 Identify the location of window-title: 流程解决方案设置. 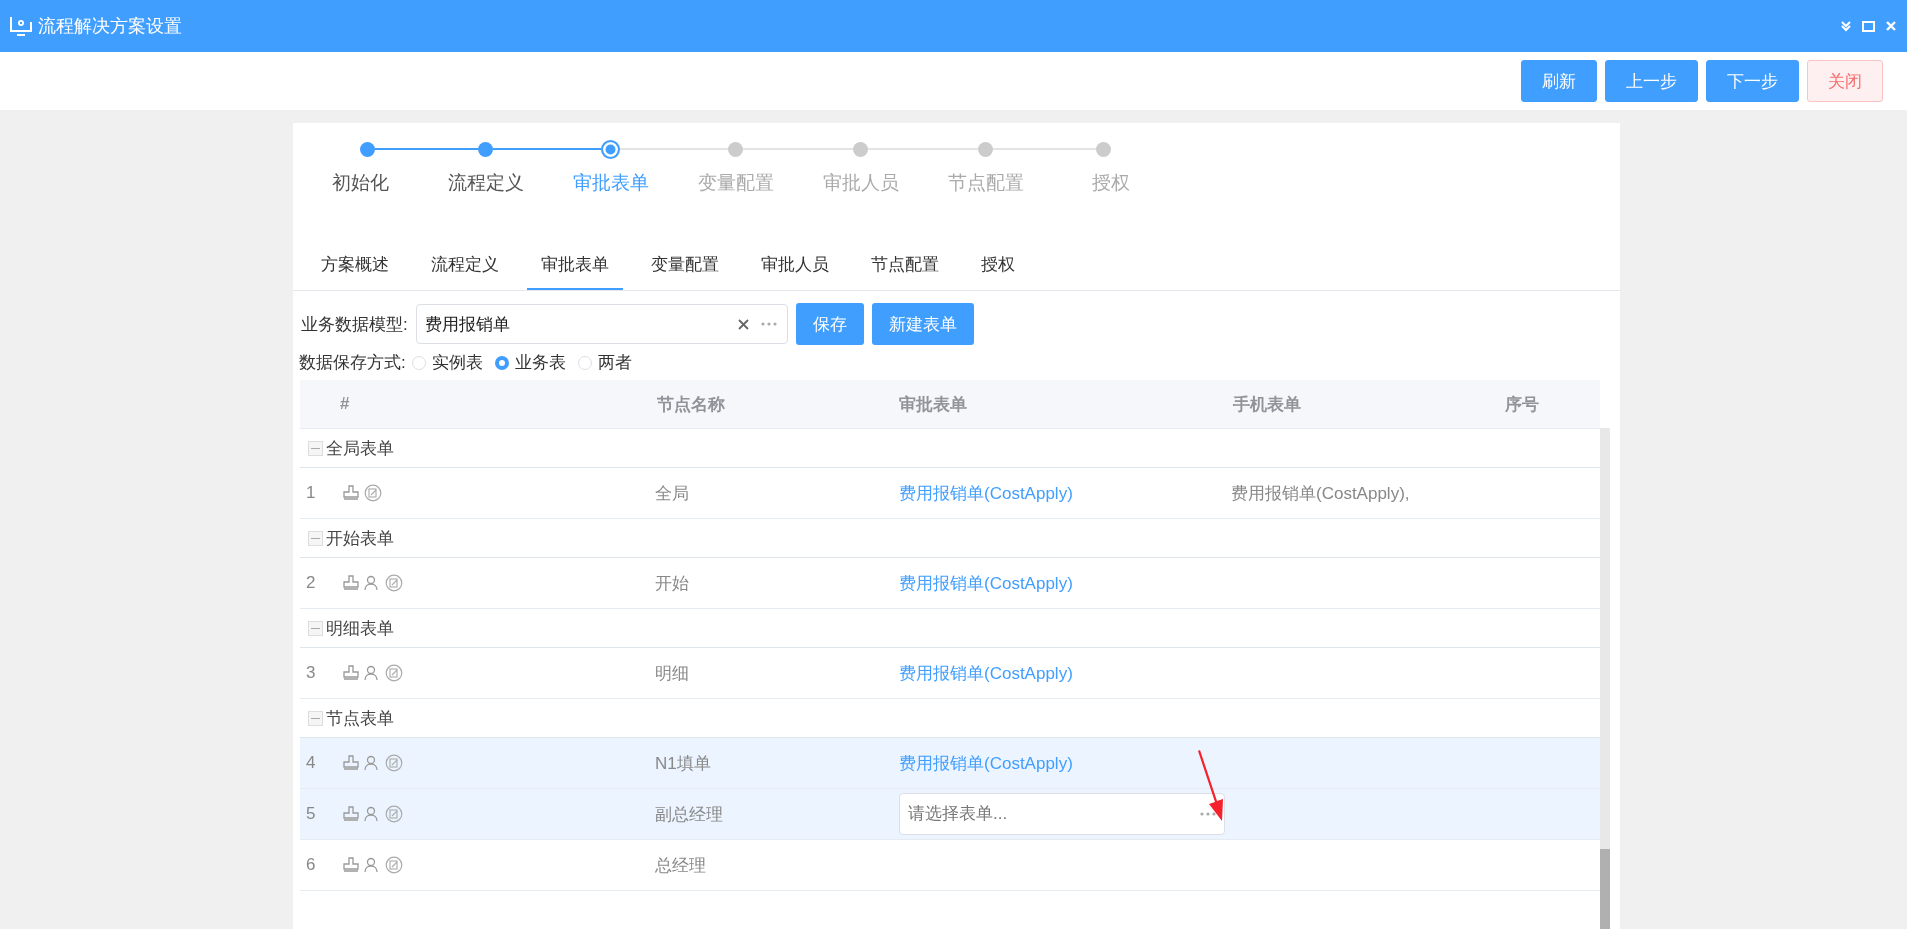
(110, 26).